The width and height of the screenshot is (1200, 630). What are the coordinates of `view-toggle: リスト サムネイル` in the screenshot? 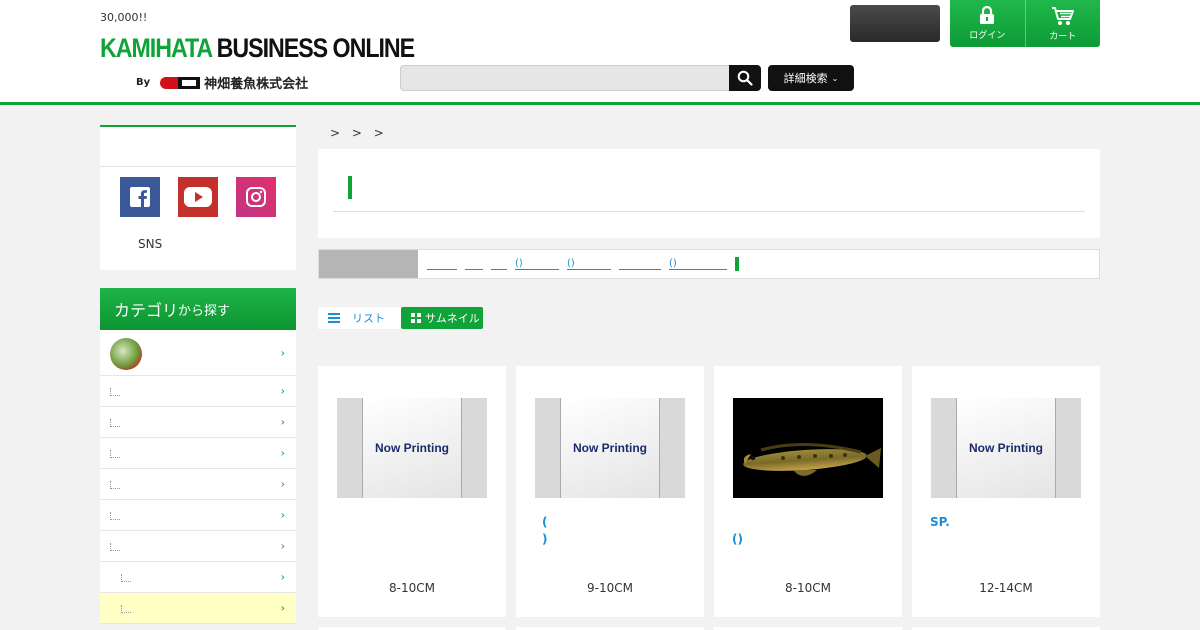 It's located at (400, 318).